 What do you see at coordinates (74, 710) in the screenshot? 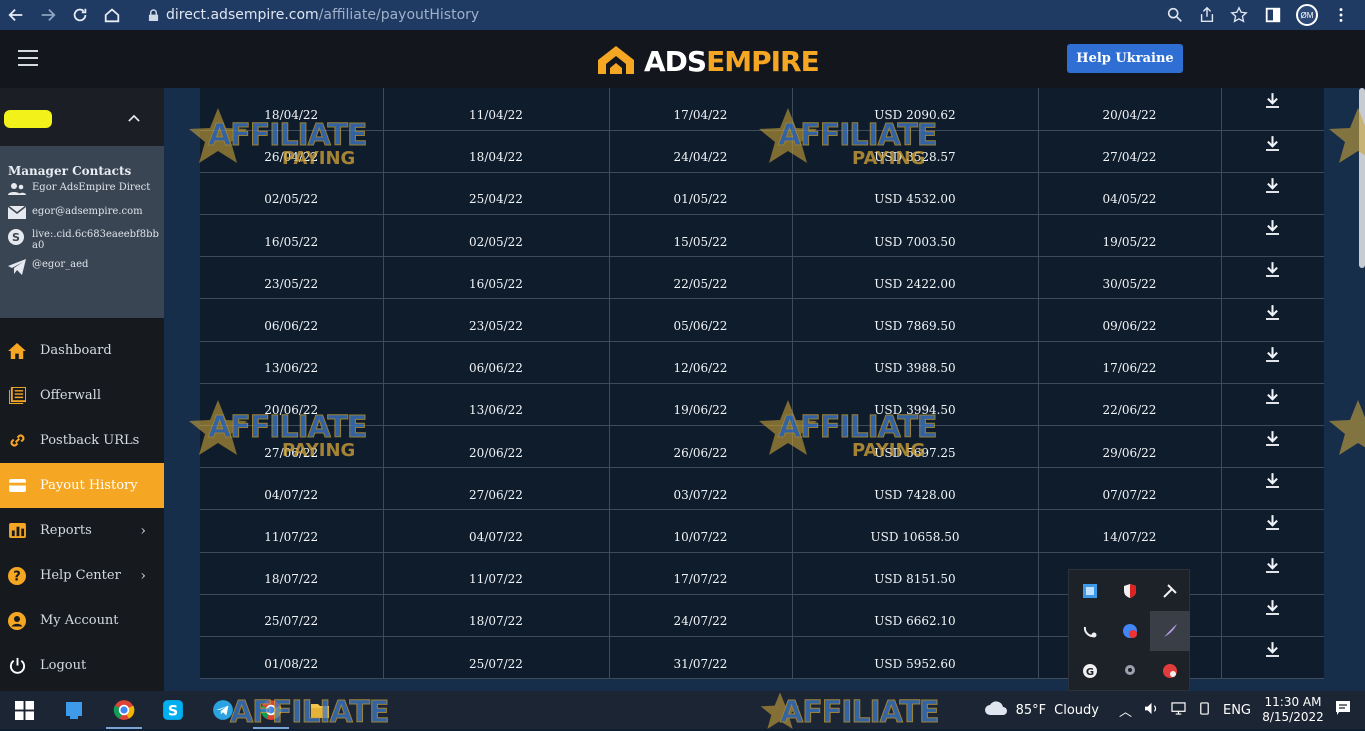
I see `taskbar-app-icon` at bounding box center [74, 710].